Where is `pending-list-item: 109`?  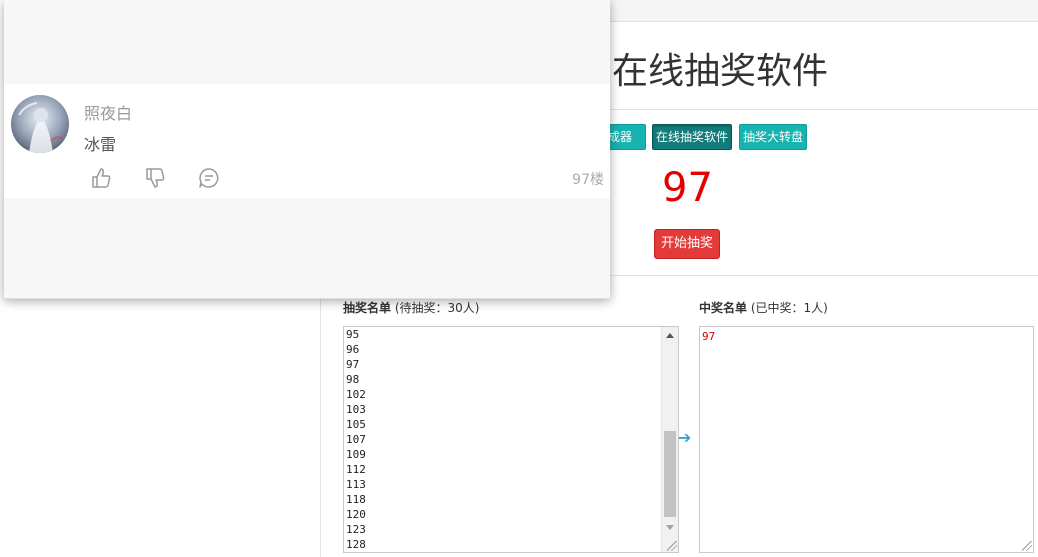 pending-list-item: 109 is located at coordinates (356, 454).